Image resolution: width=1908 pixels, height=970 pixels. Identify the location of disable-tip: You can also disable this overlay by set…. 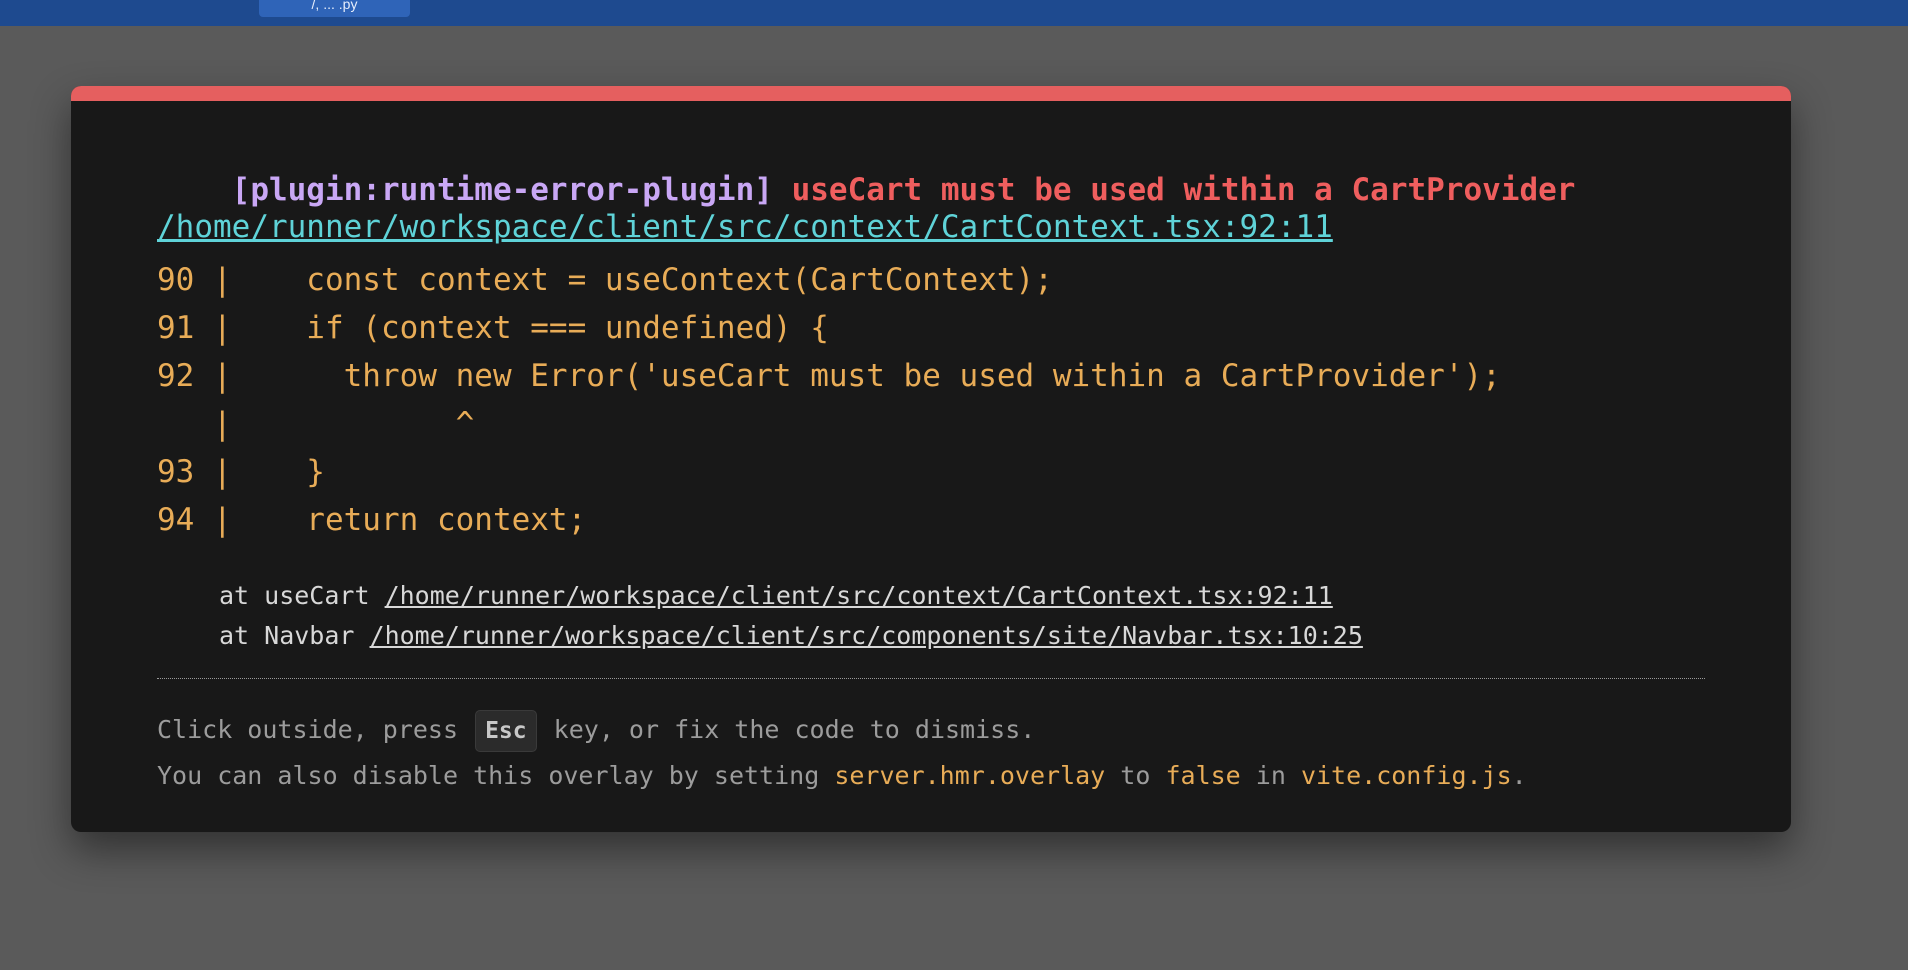
(842, 776).